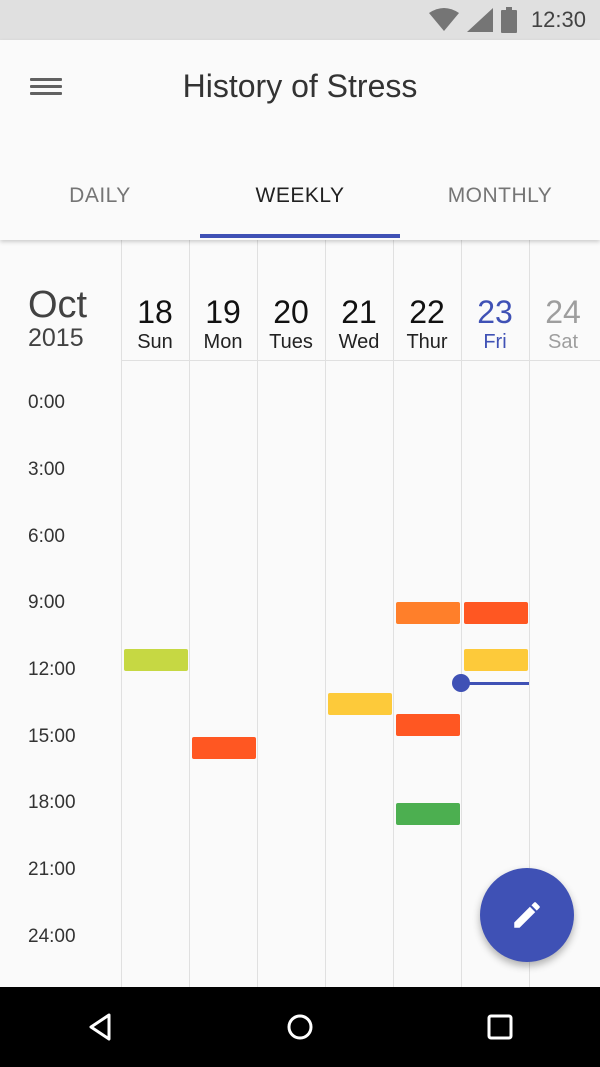  What do you see at coordinates (300, 20) in the screenshot?
I see `status-bar: 12:30` at bounding box center [300, 20].